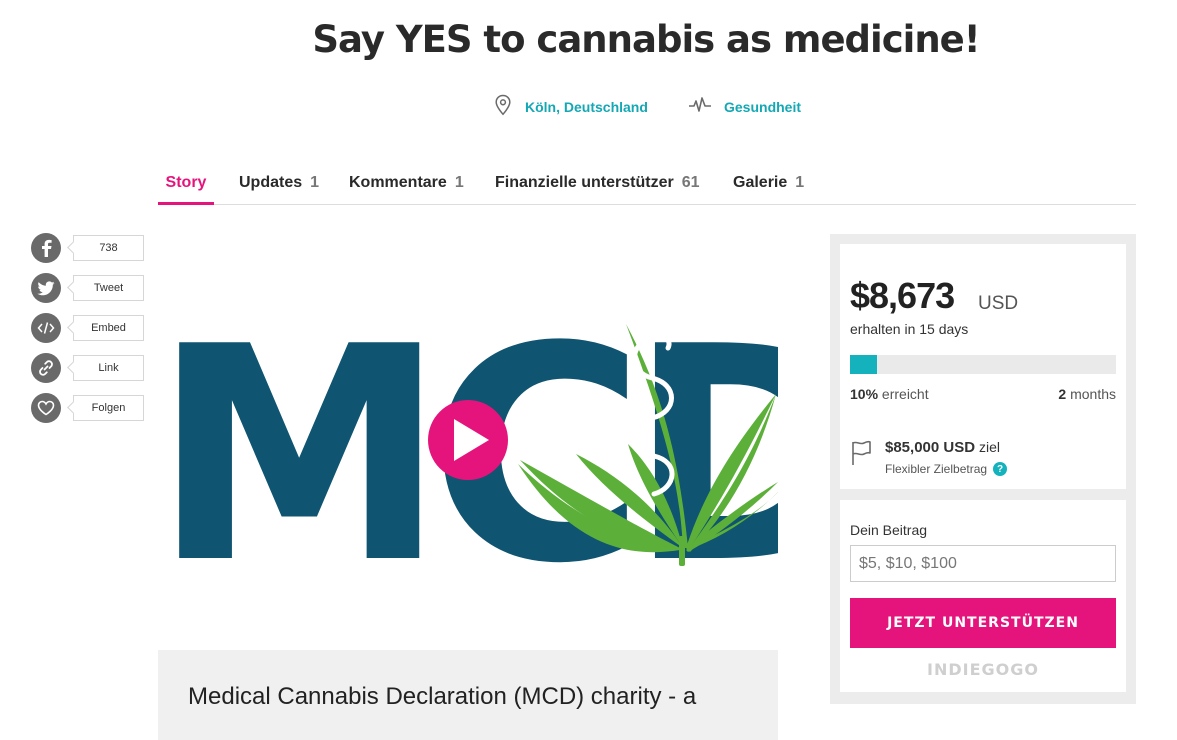 This screenshot has width=1177, height=740. What do you see at coordinates (902, 295) in the screenshot?
I see `raised-amount: $8,673` at bounding box center [902, 295].